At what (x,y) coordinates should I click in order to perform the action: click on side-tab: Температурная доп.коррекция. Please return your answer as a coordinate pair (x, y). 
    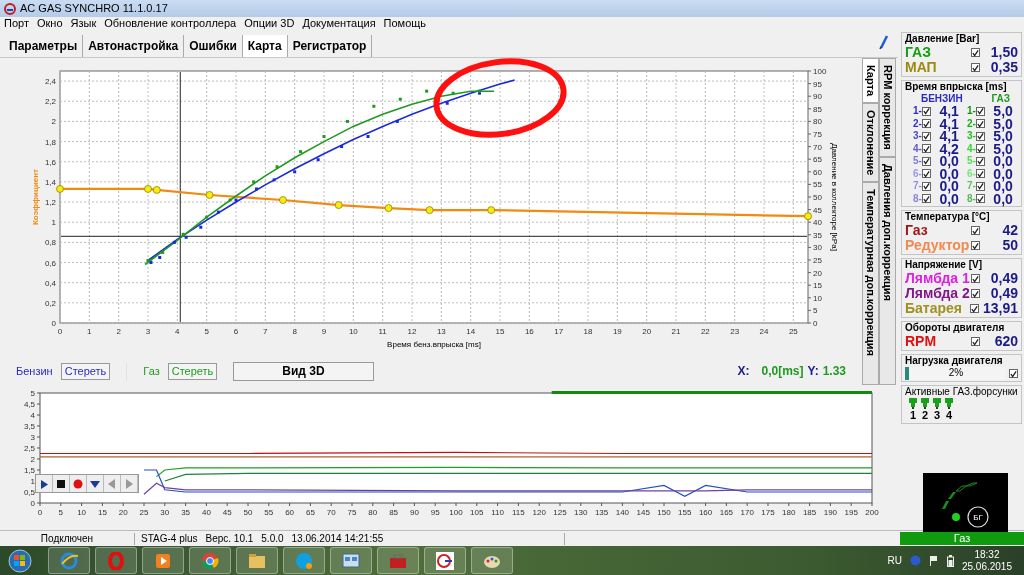
    Looking at the image, I should click on (870, 283).